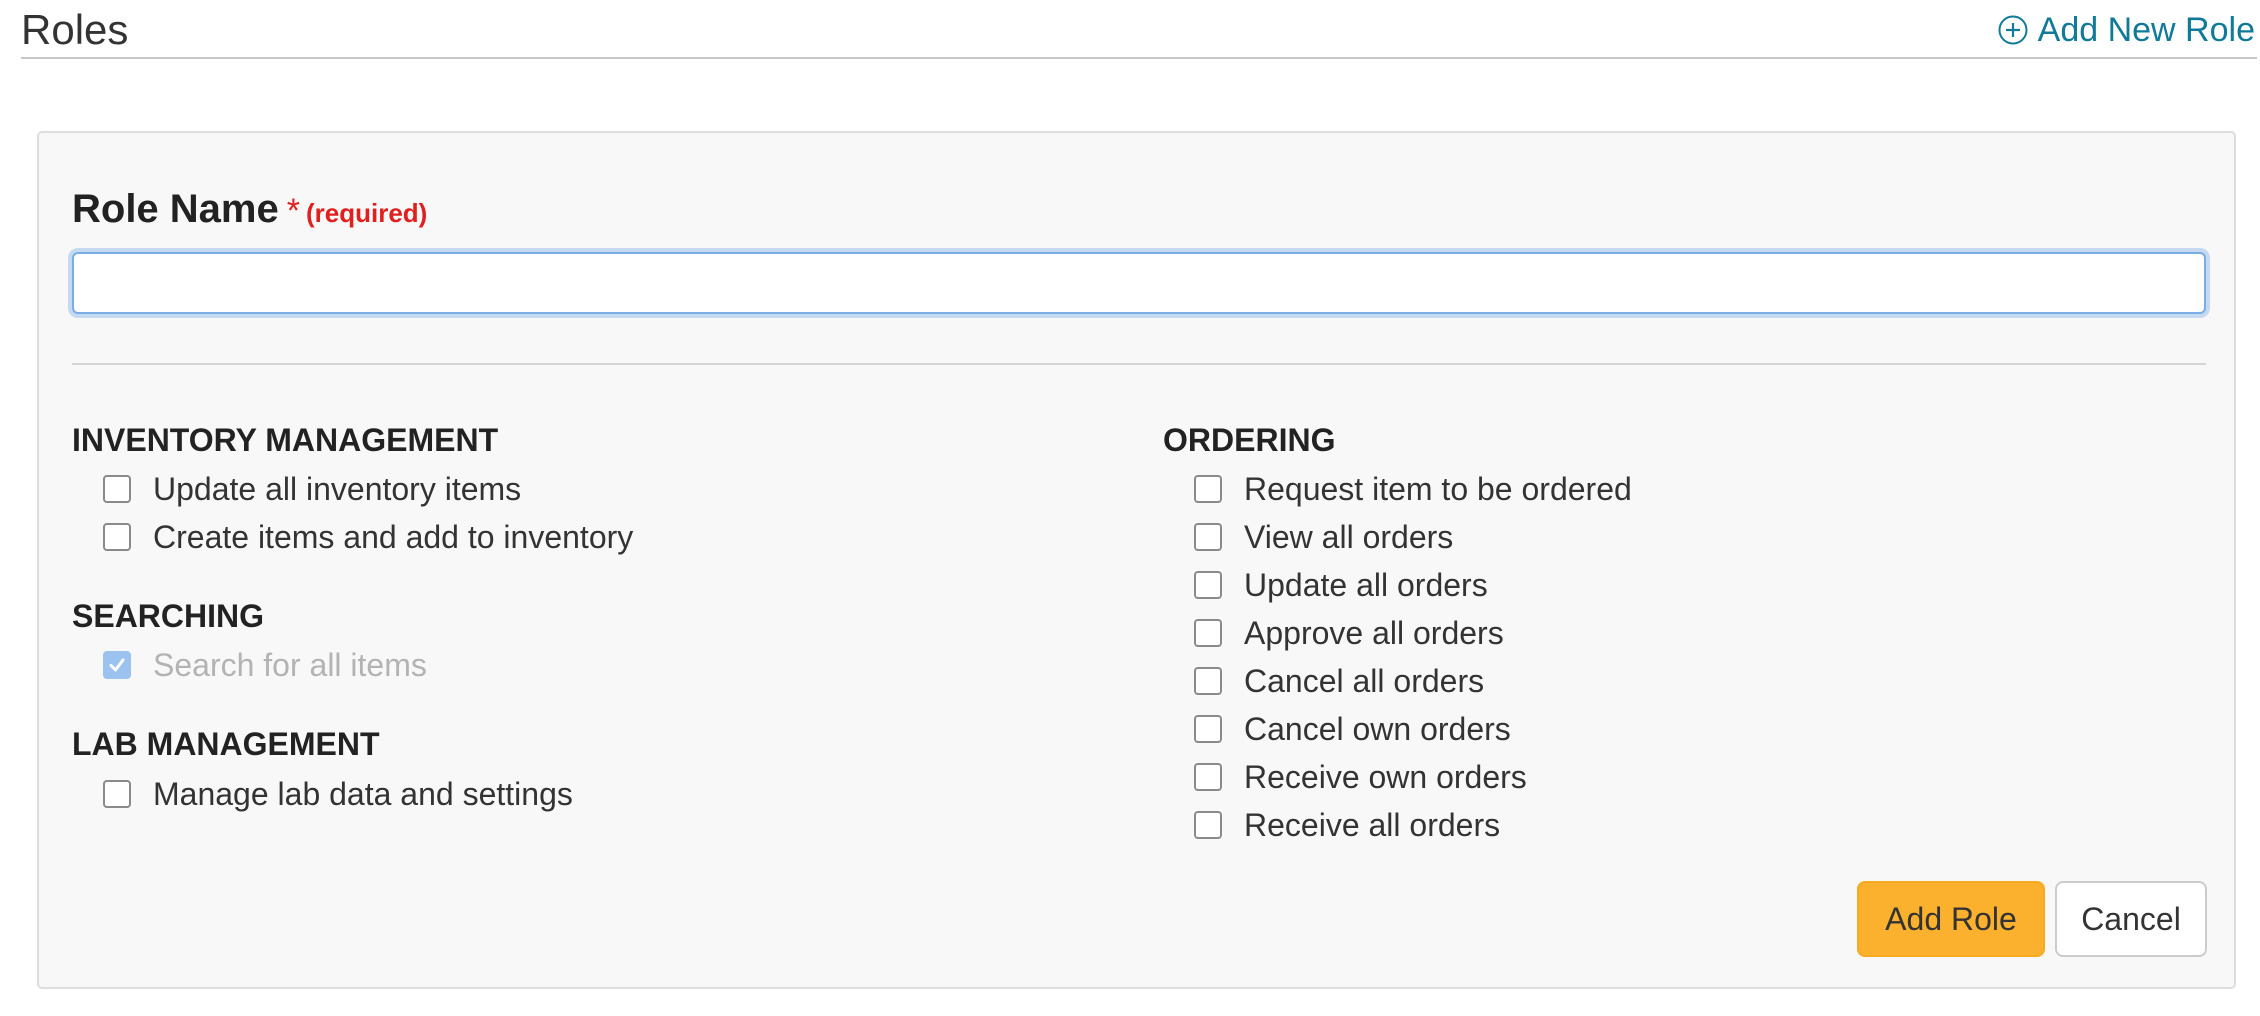 This screenshot has width=2260, height=1016. I want to click on checkmark-icon, so click(117, 665).